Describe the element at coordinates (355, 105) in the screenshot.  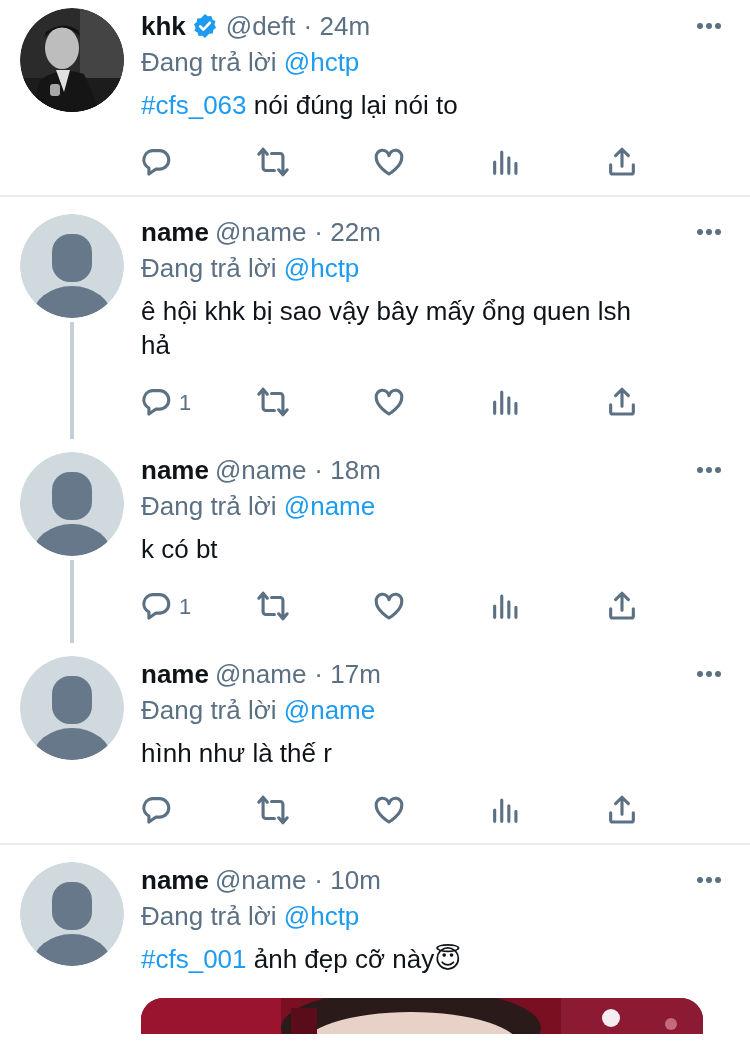
I see `tweet-text: nói đúng lại nói to` at that location.